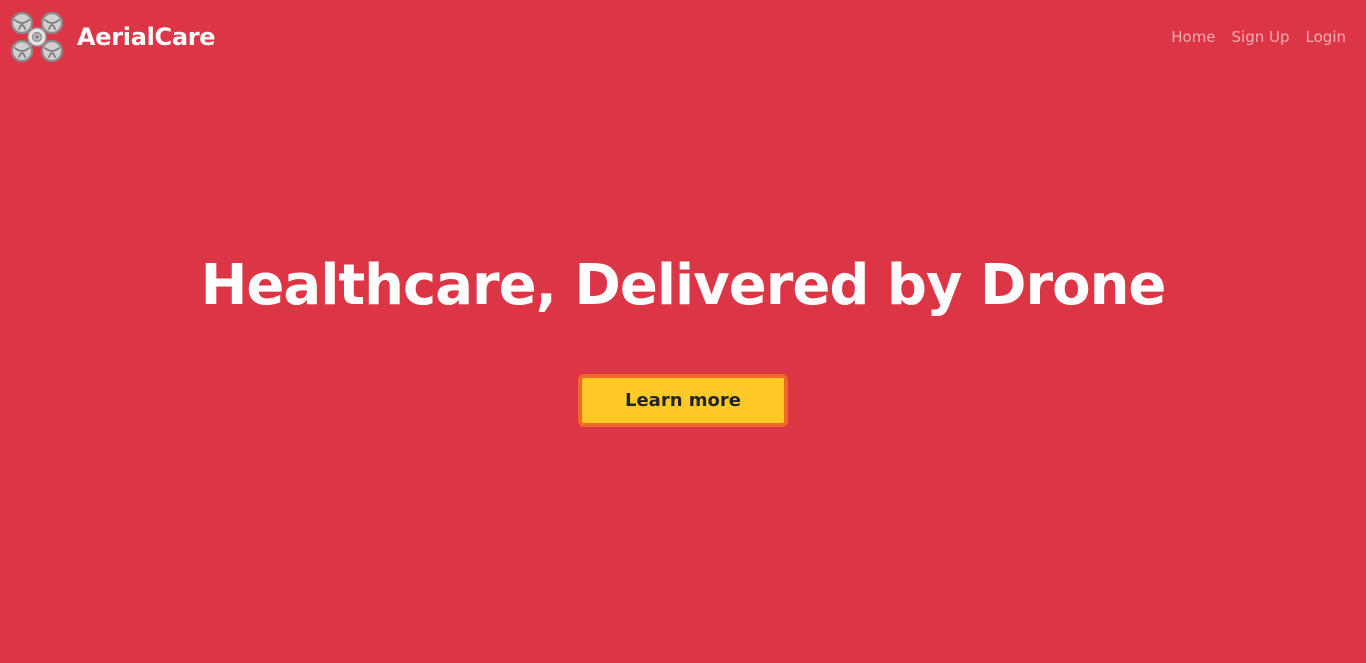 The image size is (1366, 663). What do you see at coordinates (1326, 37) in the screenshot?
I see `nav-link-login: Login` at bounding box center [1326, 37].